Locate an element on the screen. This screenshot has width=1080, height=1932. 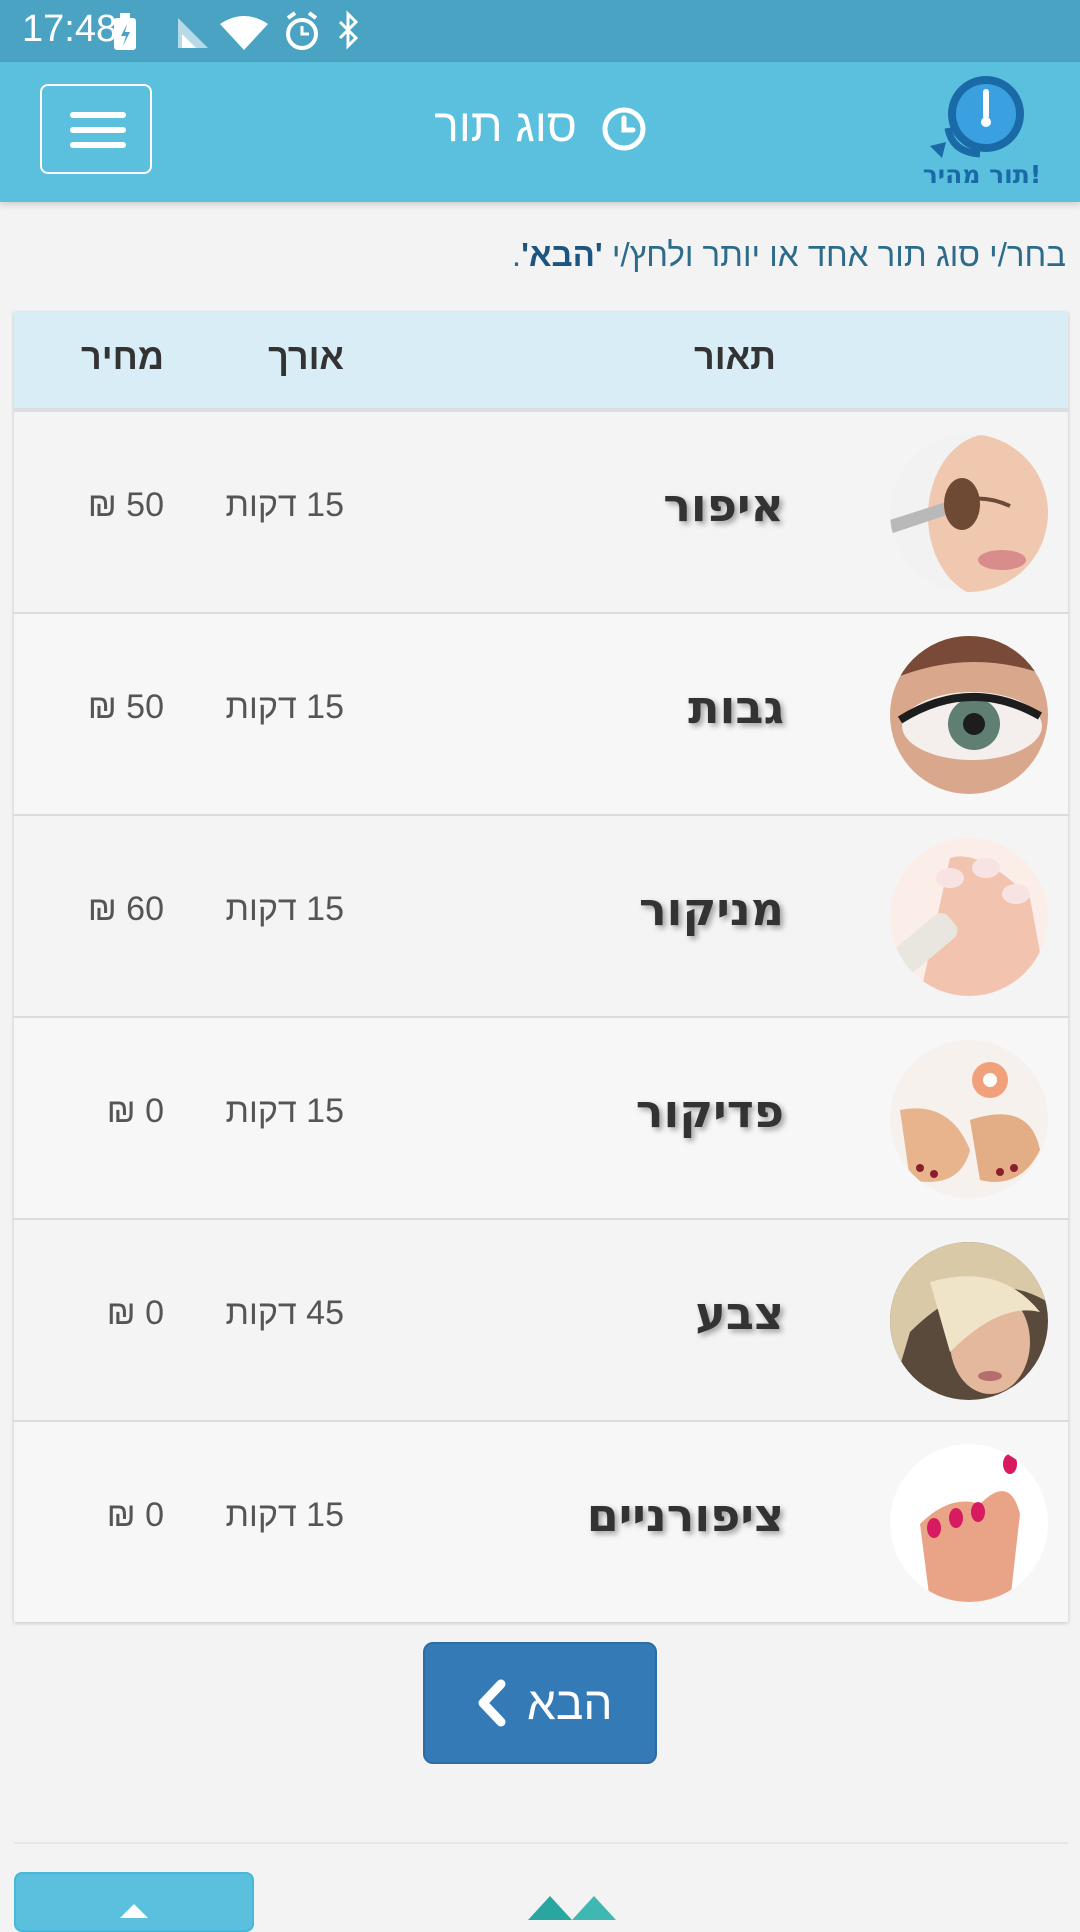
manicure-image is located at coordinates (969, 917).